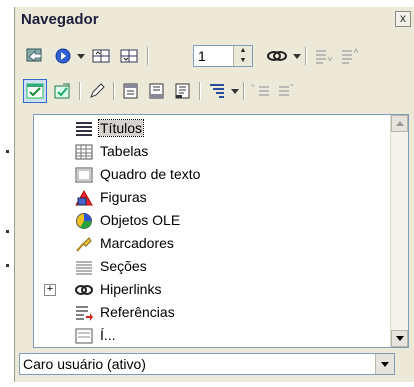 The image size is (414, 387). I want to click on page-number-spinner: 1 ▲ ▼, so click(223, 56).